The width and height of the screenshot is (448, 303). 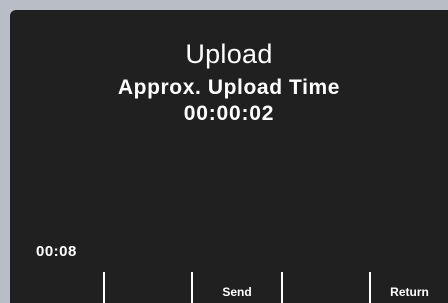 I want to click on return-button: Return, so click(x=409, y=287).